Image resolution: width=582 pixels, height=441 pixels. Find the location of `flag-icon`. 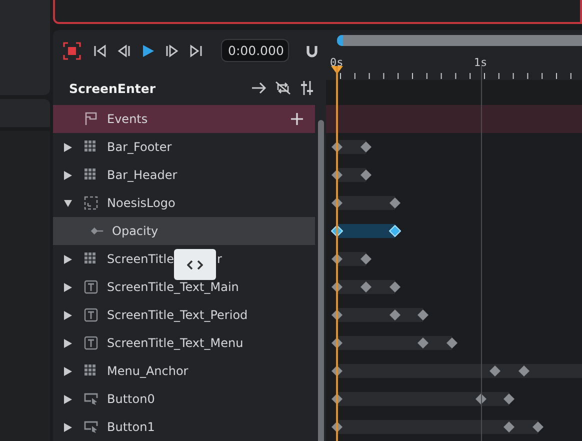

flag-icon is located at coordinates (91, 119).